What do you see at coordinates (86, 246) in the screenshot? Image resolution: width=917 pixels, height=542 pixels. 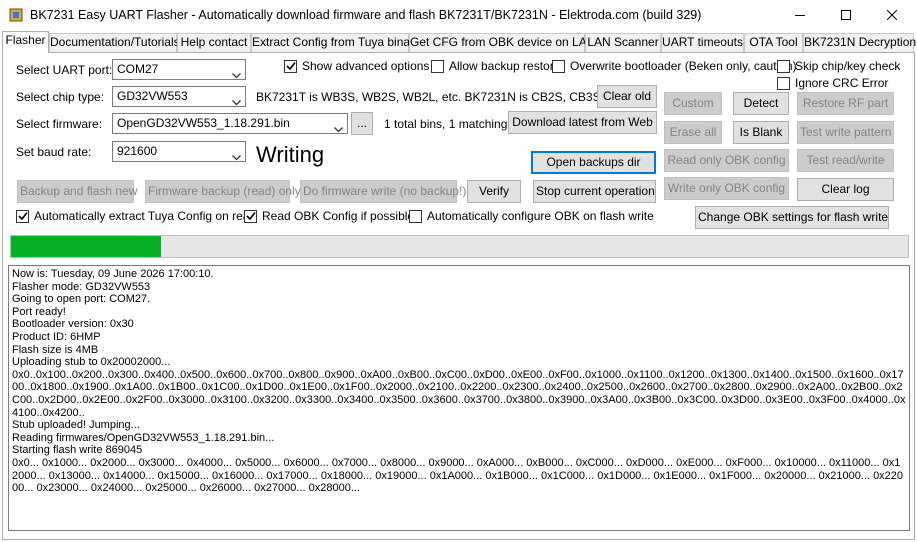 I see `progress-fill` at bounding box center [86, 246].